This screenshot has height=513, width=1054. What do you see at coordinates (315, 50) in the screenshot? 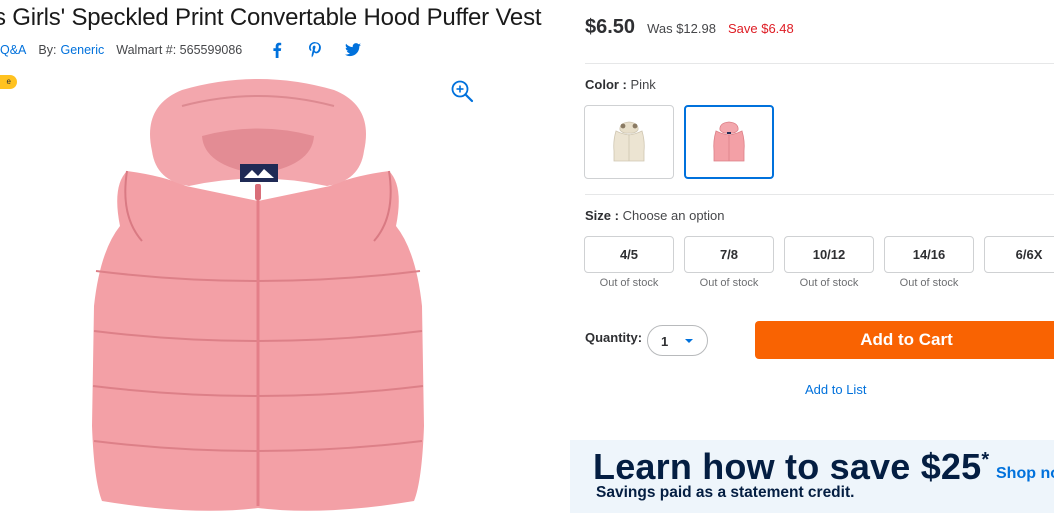
I see `pinterest-icon` at bounding box center [315, 50].